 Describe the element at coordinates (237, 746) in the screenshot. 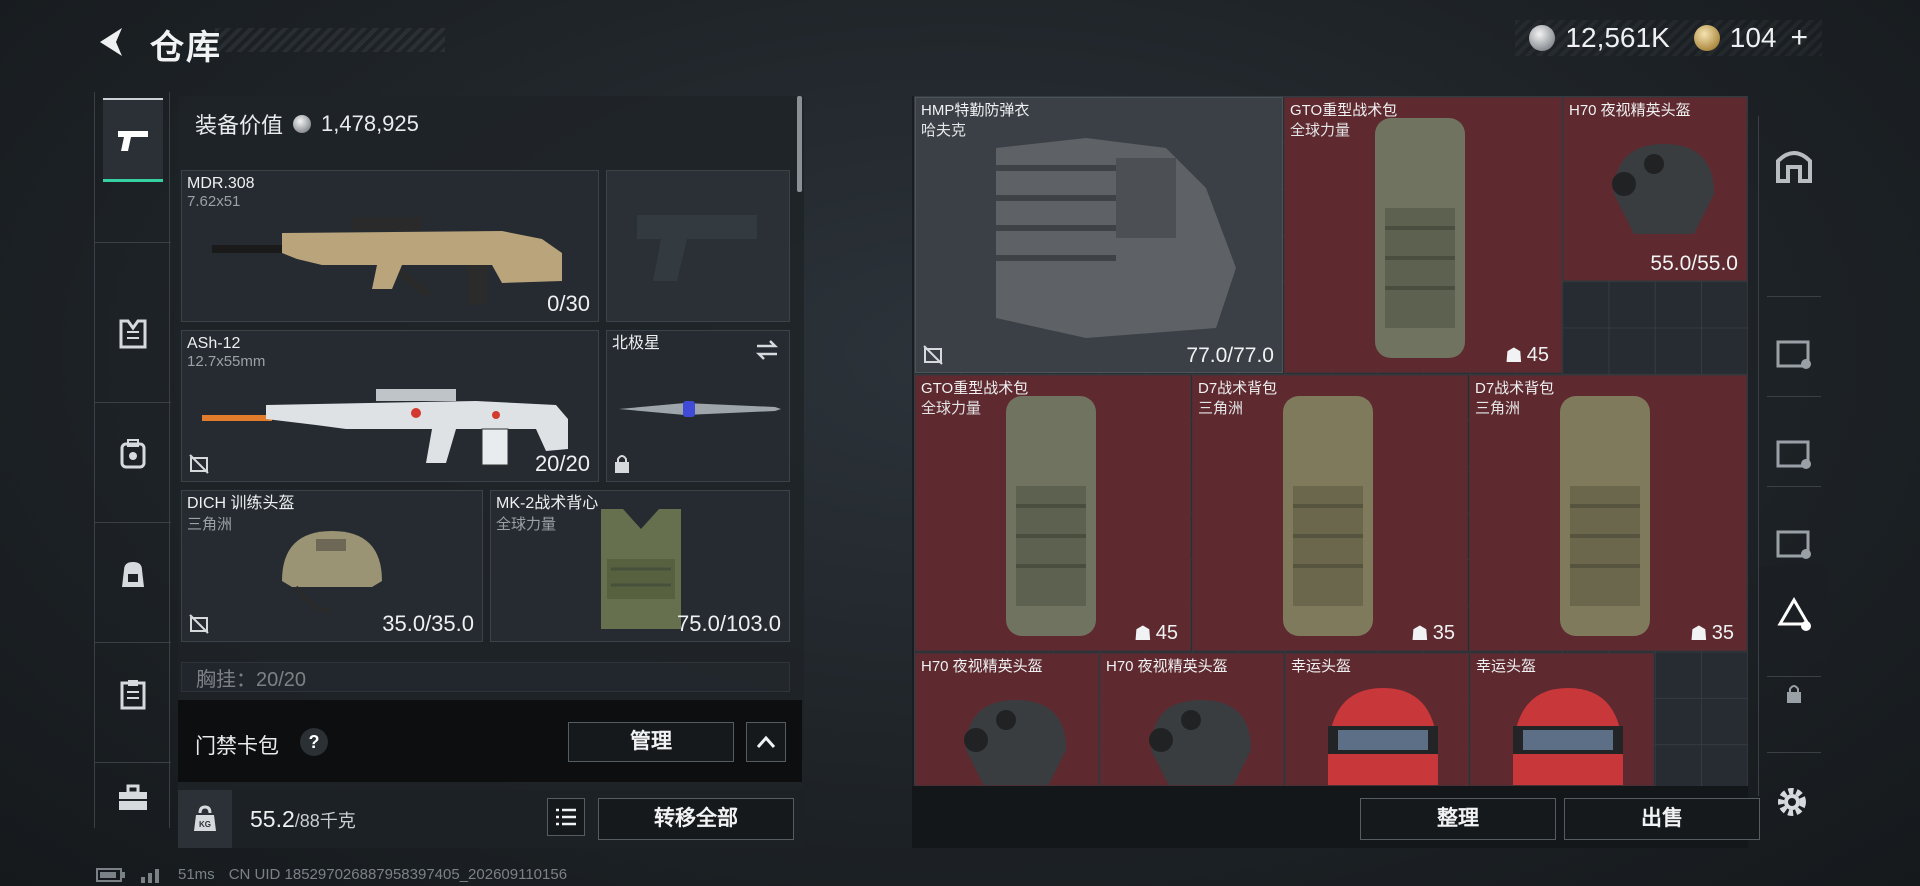

I see `keycard-label: 门禁卡包` at that location.